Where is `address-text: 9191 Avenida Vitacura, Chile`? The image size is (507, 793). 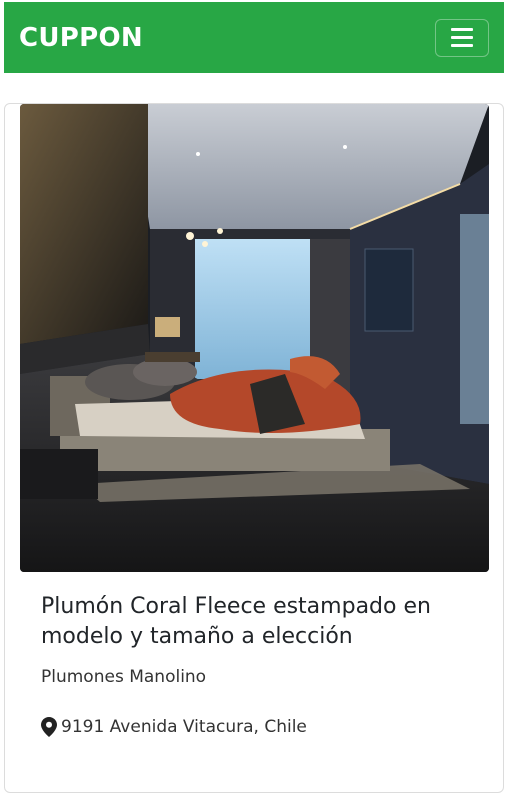 address-text: 9191 Avenida Vitacura, Chile is located at coordinates (184, 727).